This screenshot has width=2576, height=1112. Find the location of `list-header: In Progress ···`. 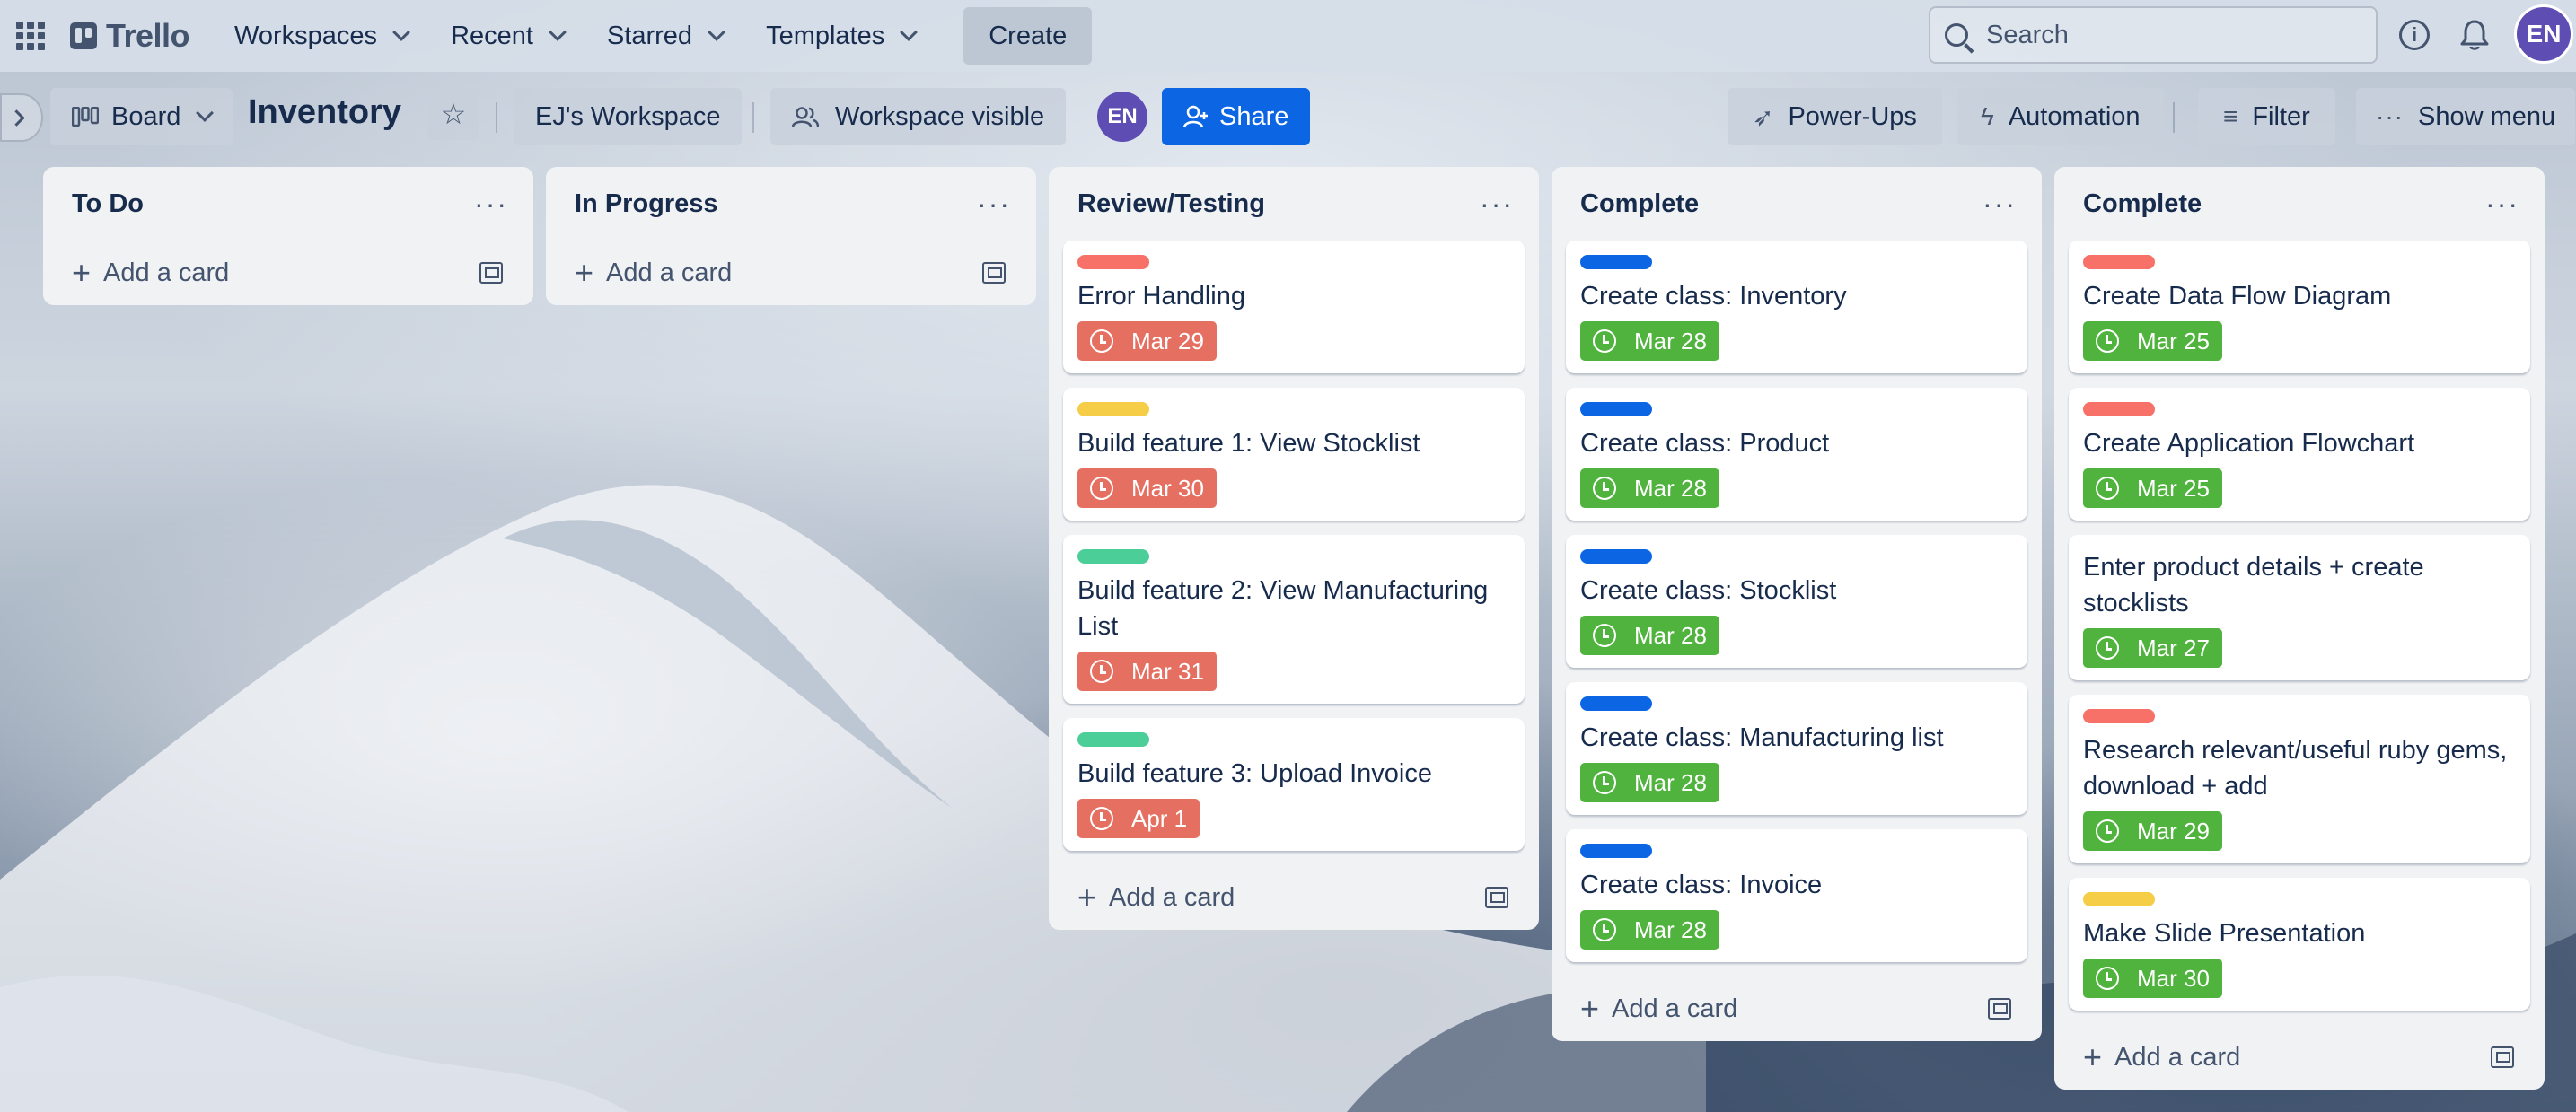

list-header: In Progress ··· is located at coordinates (791, 204).